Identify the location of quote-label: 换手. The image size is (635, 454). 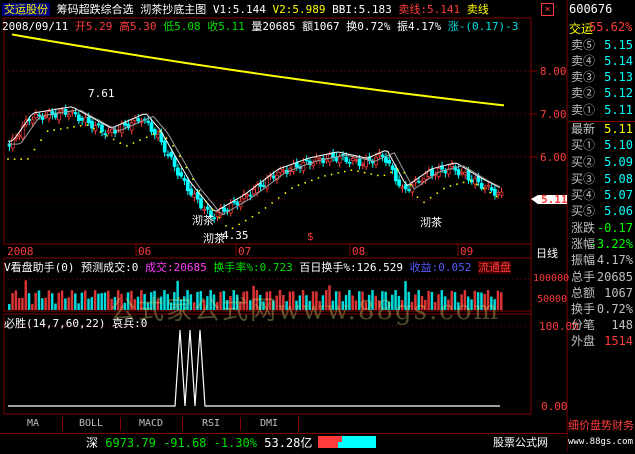
(583, 309).